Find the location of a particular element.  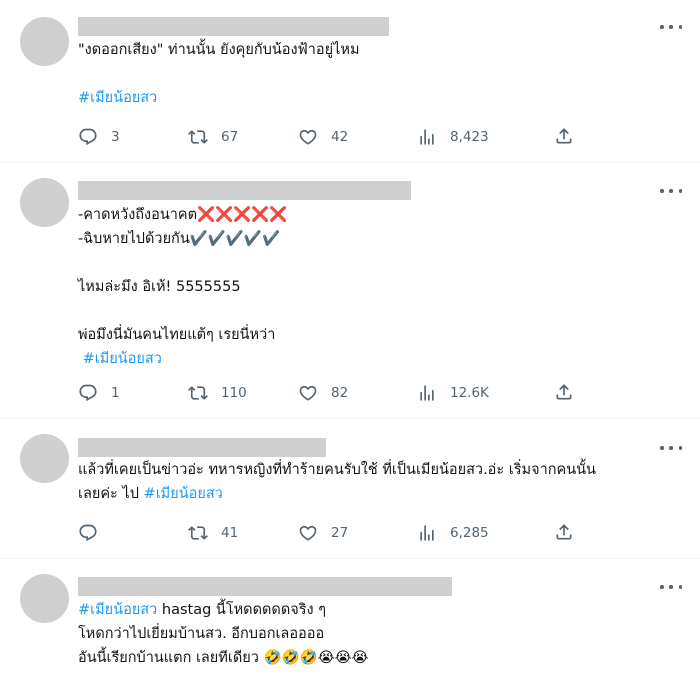

tweet-text-line: -ฉิบหายไปด้วยกัน✔️✔️✔️✔️✔️ is located at coordinates (182, 239).